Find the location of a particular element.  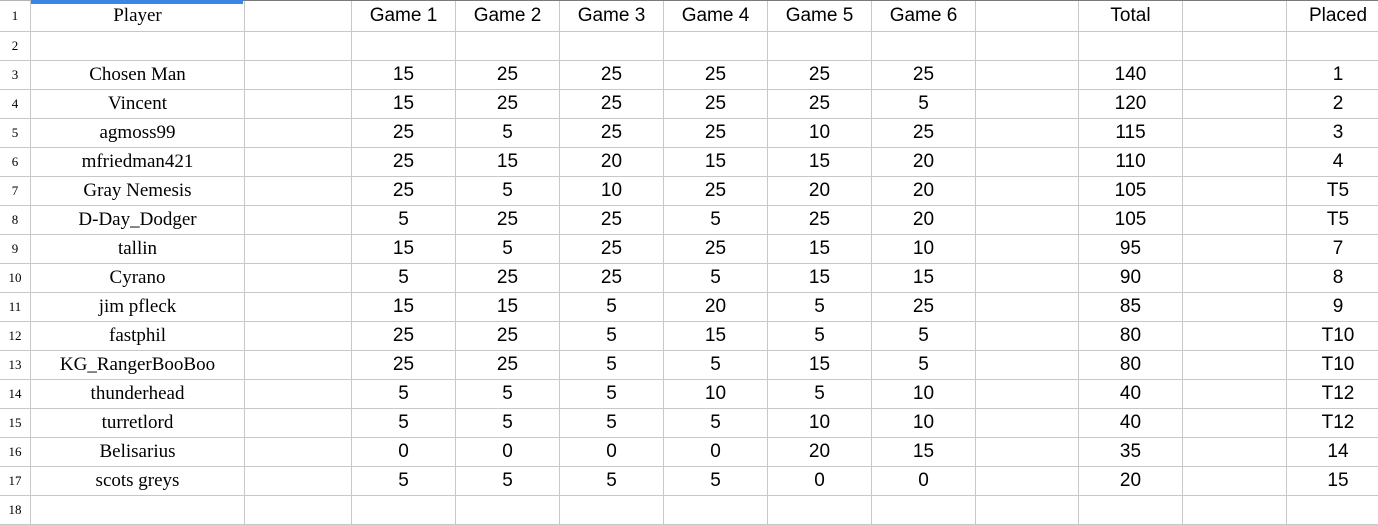

cell-total: 115 is located at coordinates (1131, 133).